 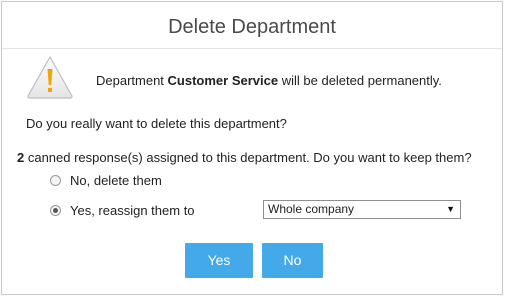 I want to click on yes-button: Yes, so click(x=219, y=260).